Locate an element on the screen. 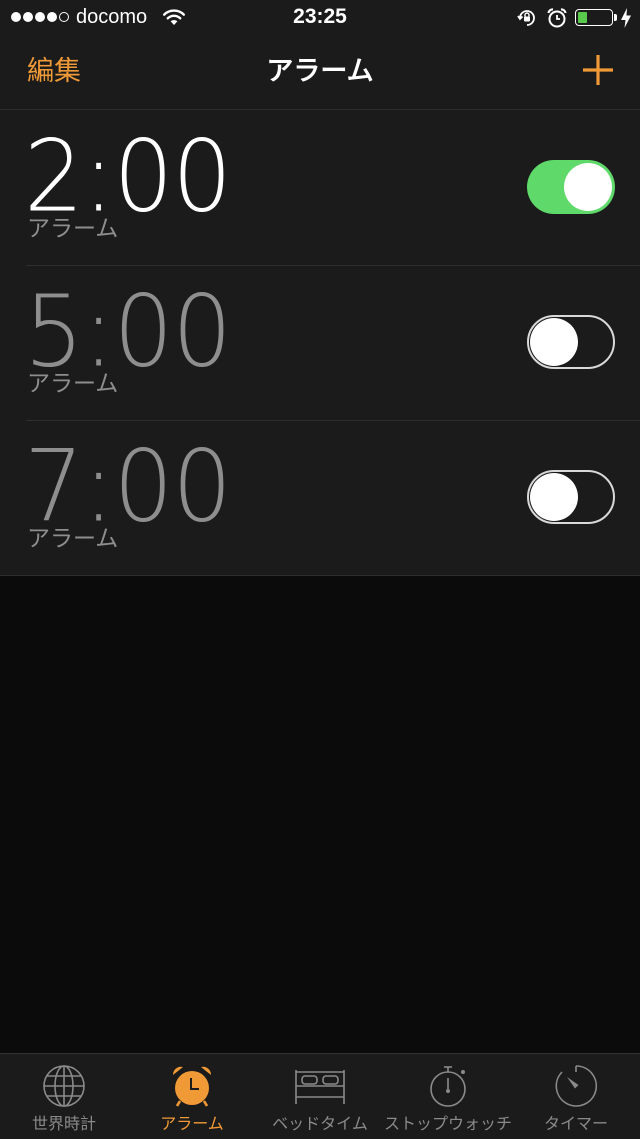 This screenshot has width=640, height=1139. tab-label: アラーム is located at coordinates (192, 1123).